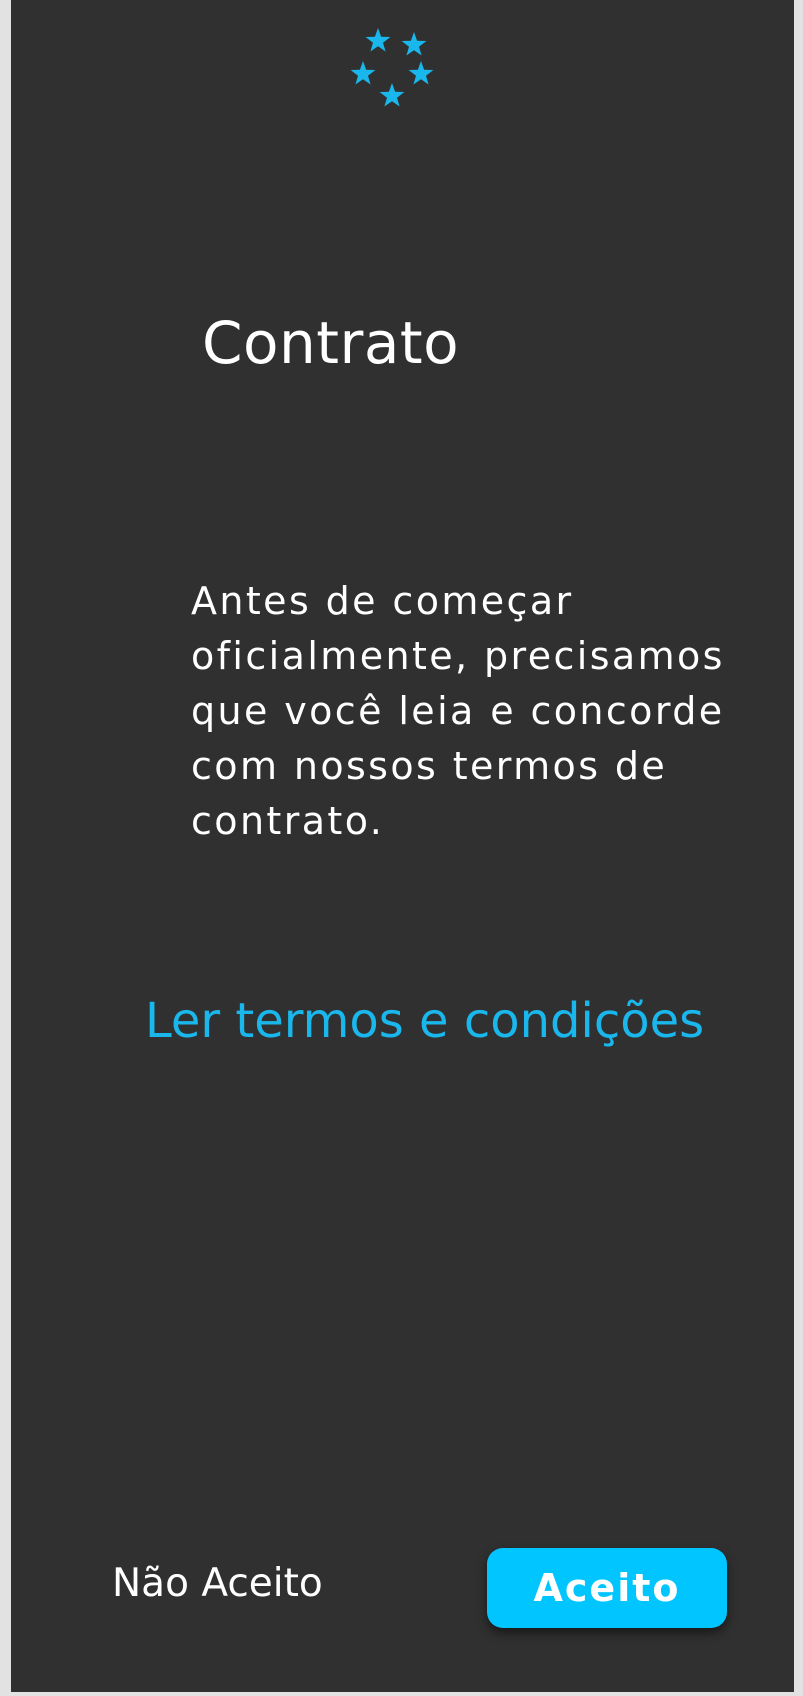 The image size is (803, 1696). Describe the element at coordinates (331, 343) in the screenshot. I see `page-title: Contrato` at that location.